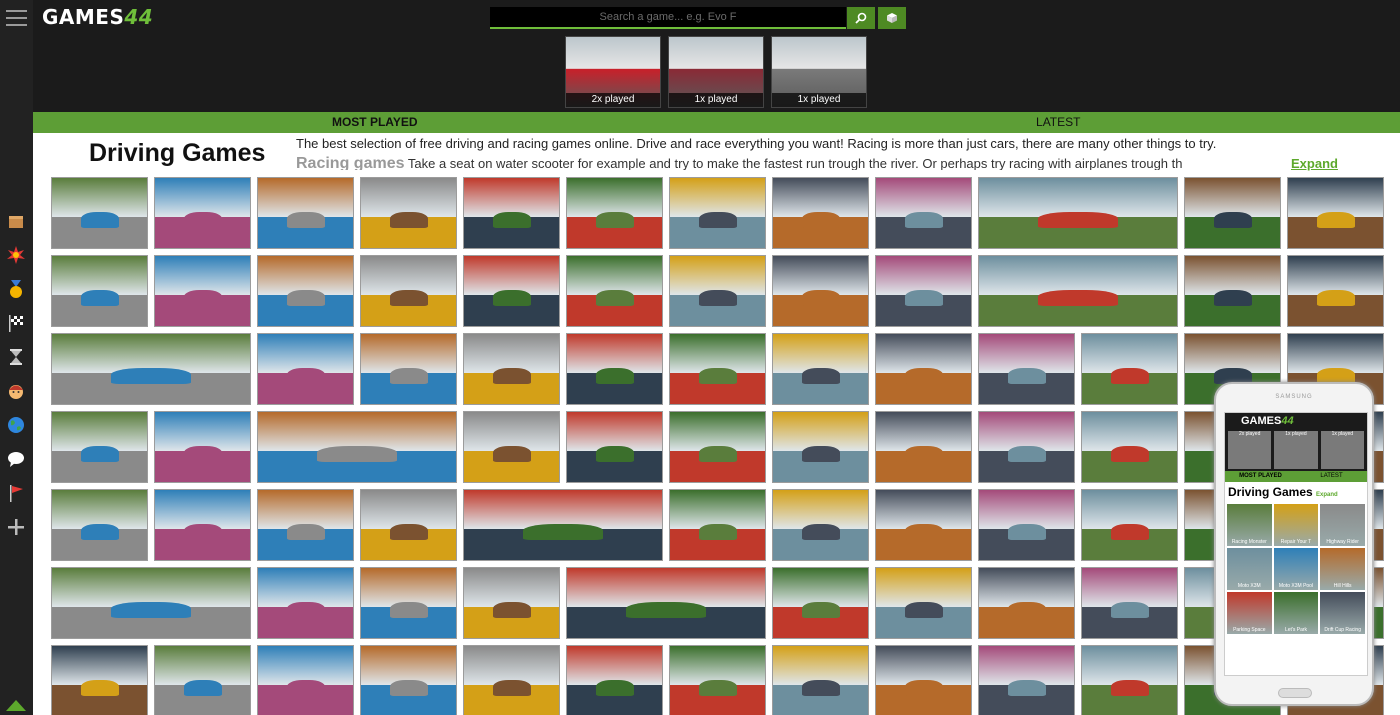 This screenshot has width=1400, height=715. What do you see at coordinates (668, 18) in the screenshot?
I see `search-input` at bounding box center [668, 18].